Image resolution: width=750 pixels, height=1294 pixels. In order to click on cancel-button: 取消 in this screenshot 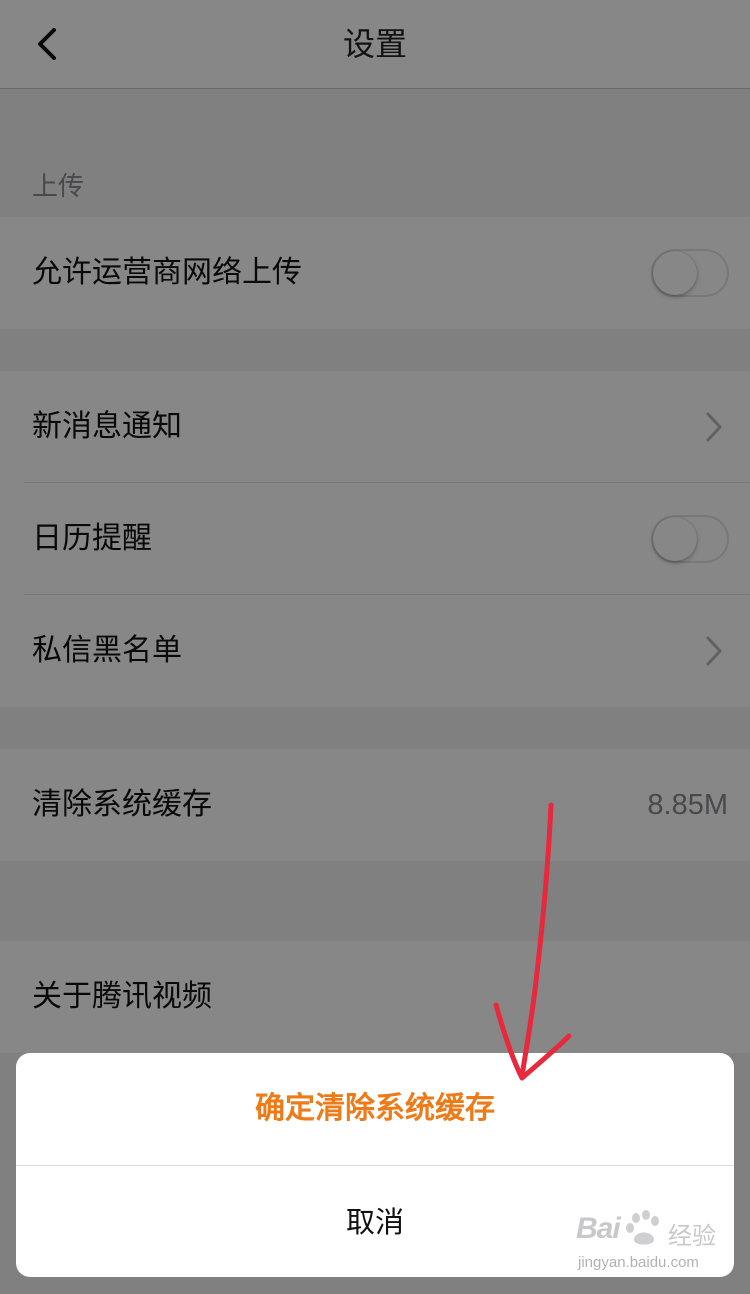, I will do `click(375, 1221)`.